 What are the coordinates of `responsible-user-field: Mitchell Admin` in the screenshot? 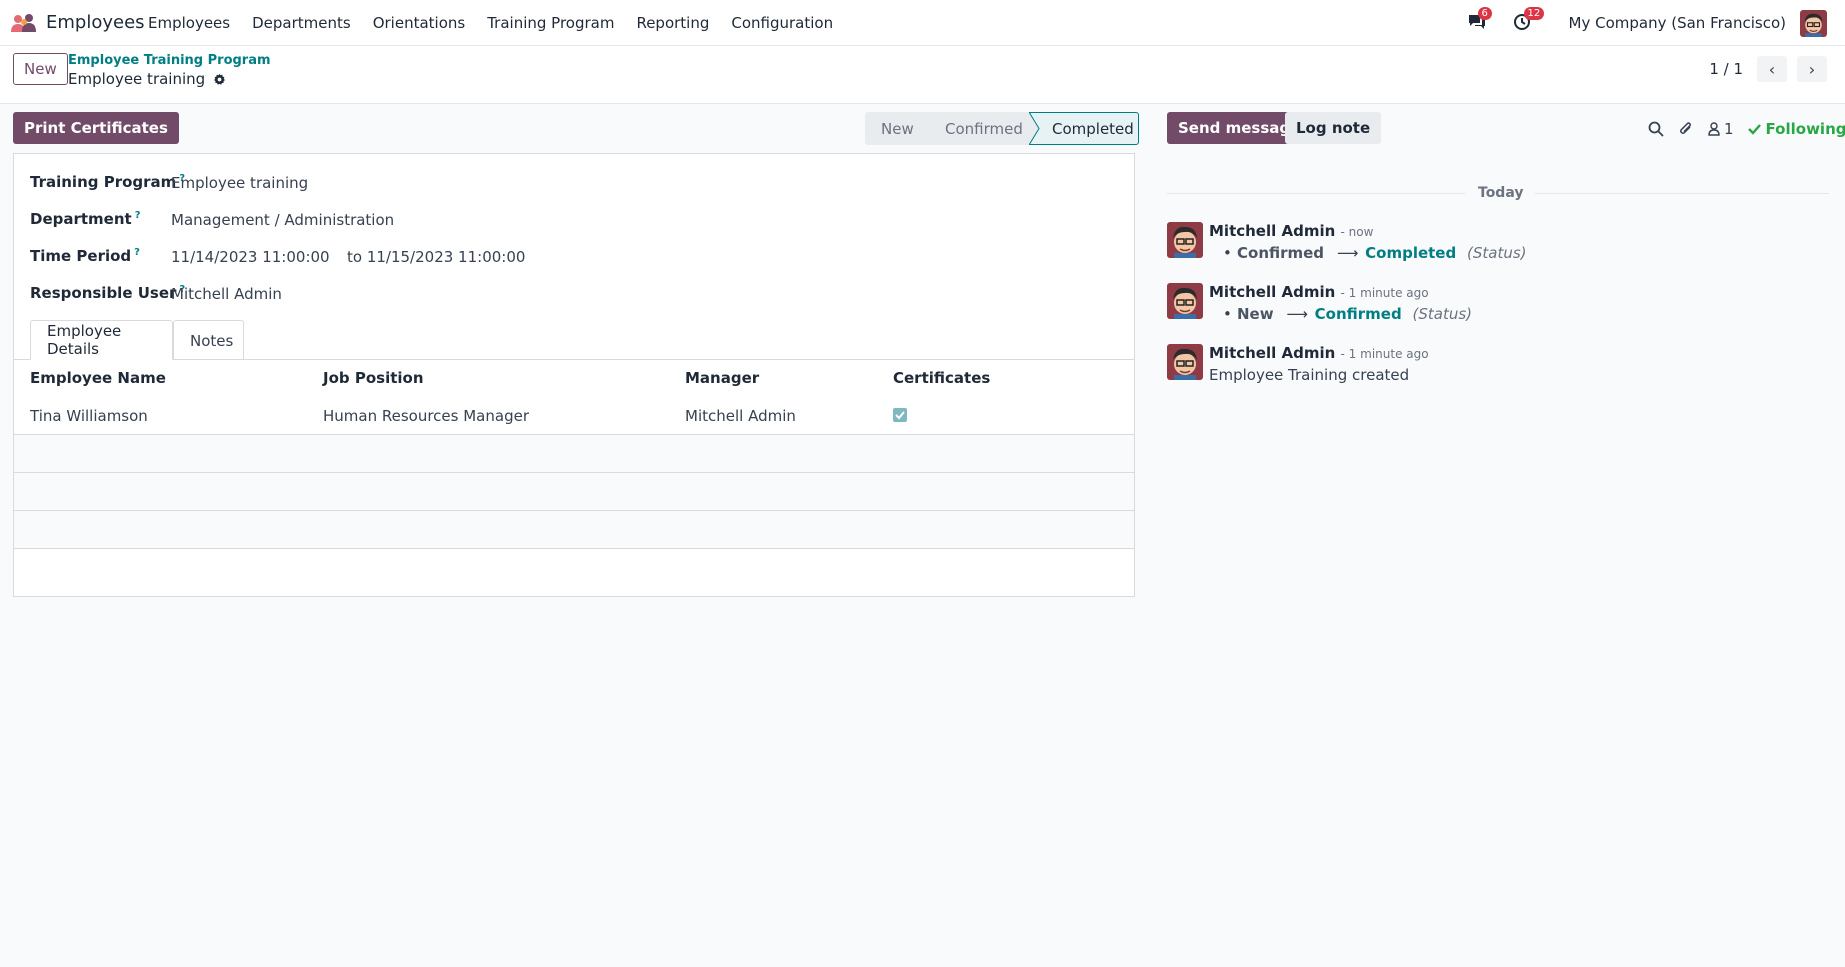 It's located at (226, 294).